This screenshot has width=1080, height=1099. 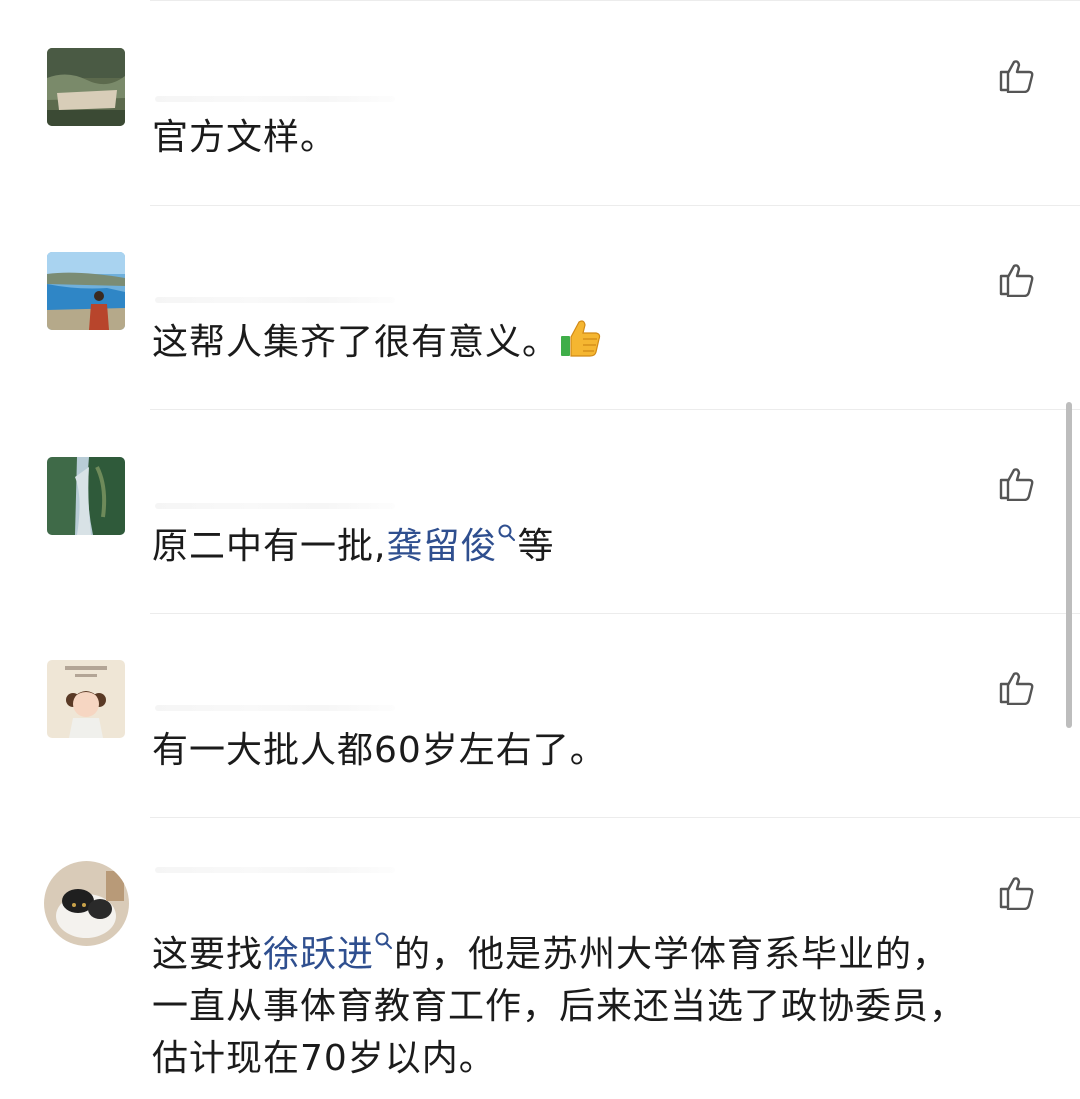 I want to click on mention-link: 徐跃进, so click(x=318, y=954).